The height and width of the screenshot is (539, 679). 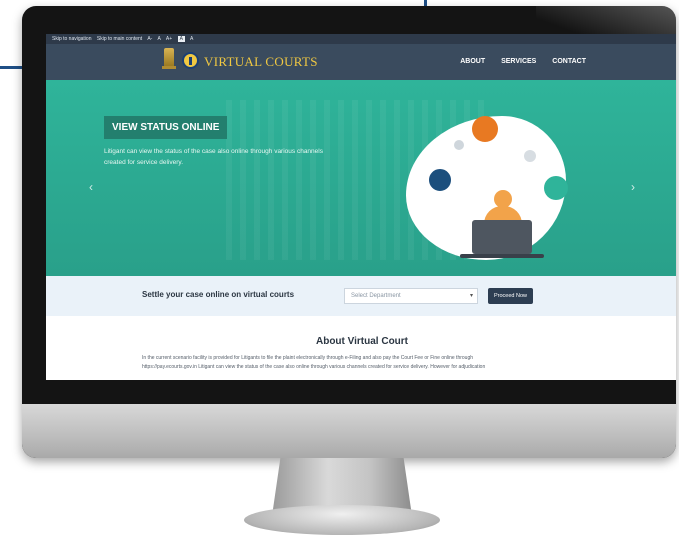 I want to click on carousel-next-icon: ›, so click(x=633, y=187).